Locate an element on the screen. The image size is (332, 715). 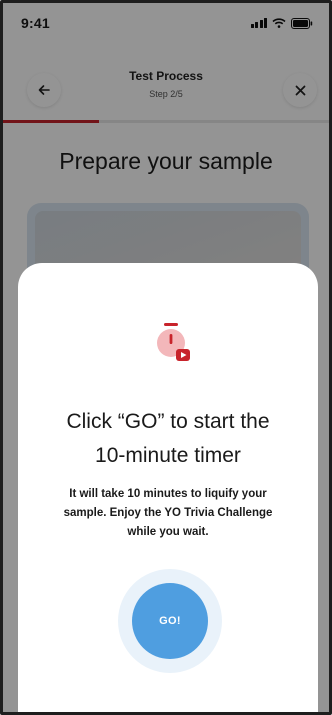
modal-title-line: 10-minute timer is located at coordinates (168, 455).